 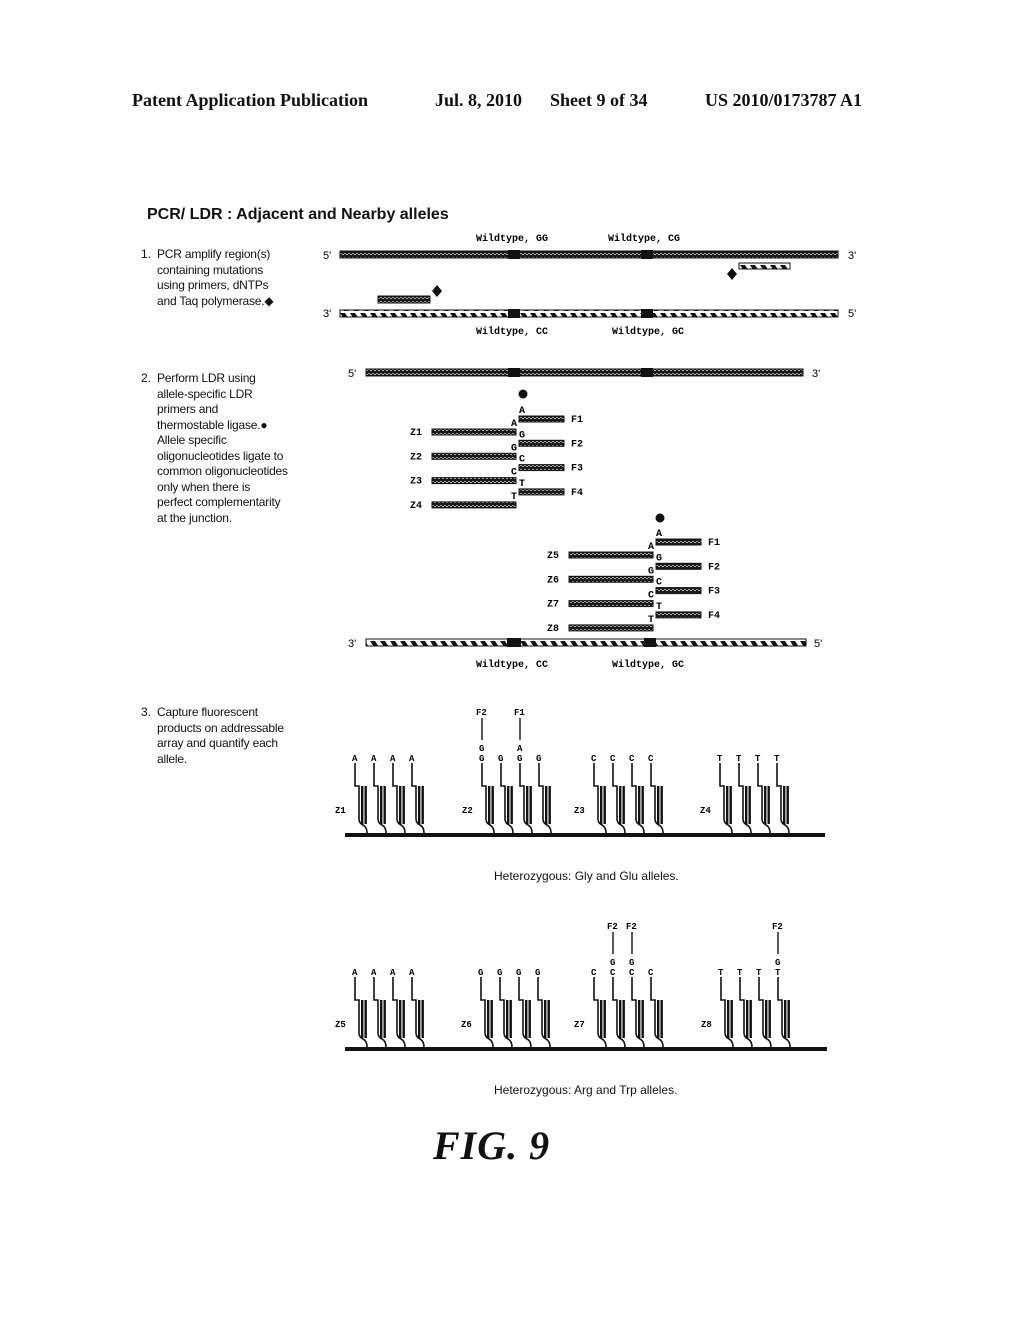 I want to click on template-strand-ldr, so click(x=584, y=372).